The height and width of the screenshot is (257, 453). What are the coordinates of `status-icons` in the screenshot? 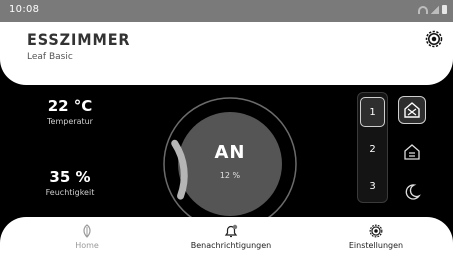 It's located at (432, 9).